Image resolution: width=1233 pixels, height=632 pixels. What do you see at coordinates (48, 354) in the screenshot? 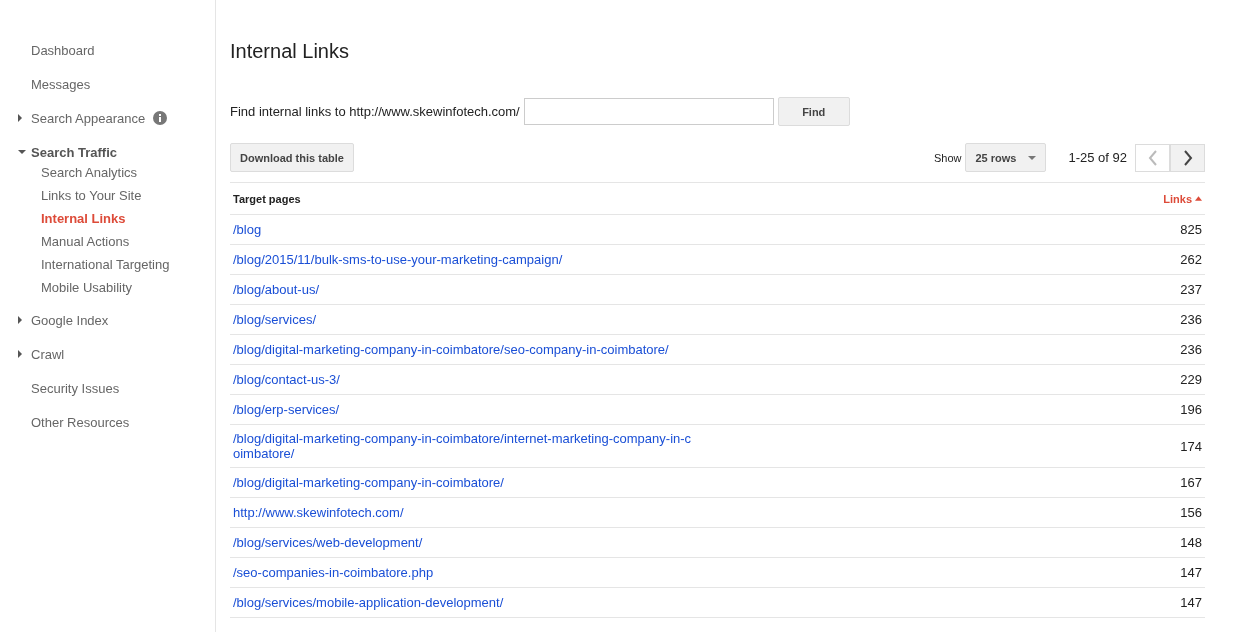
I see `sidebar-item: Crawl` at bounding box center [48, 354].